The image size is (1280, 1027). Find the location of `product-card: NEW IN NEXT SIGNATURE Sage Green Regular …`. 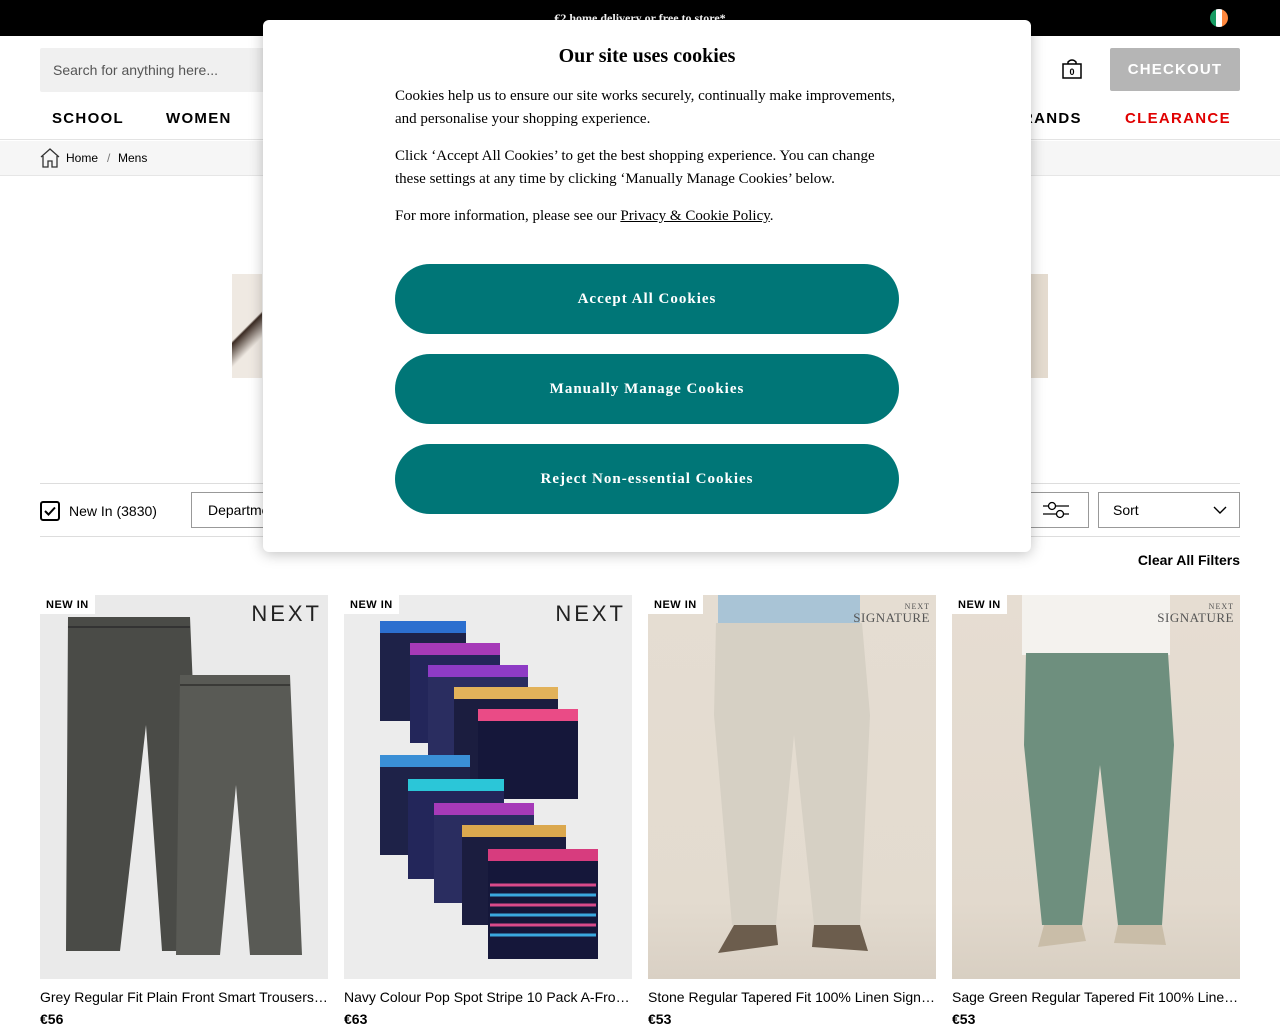

product-card: NEW IN NEXT SIGNATURE Sage Green Regular … is located at coordinates (1096, 811).